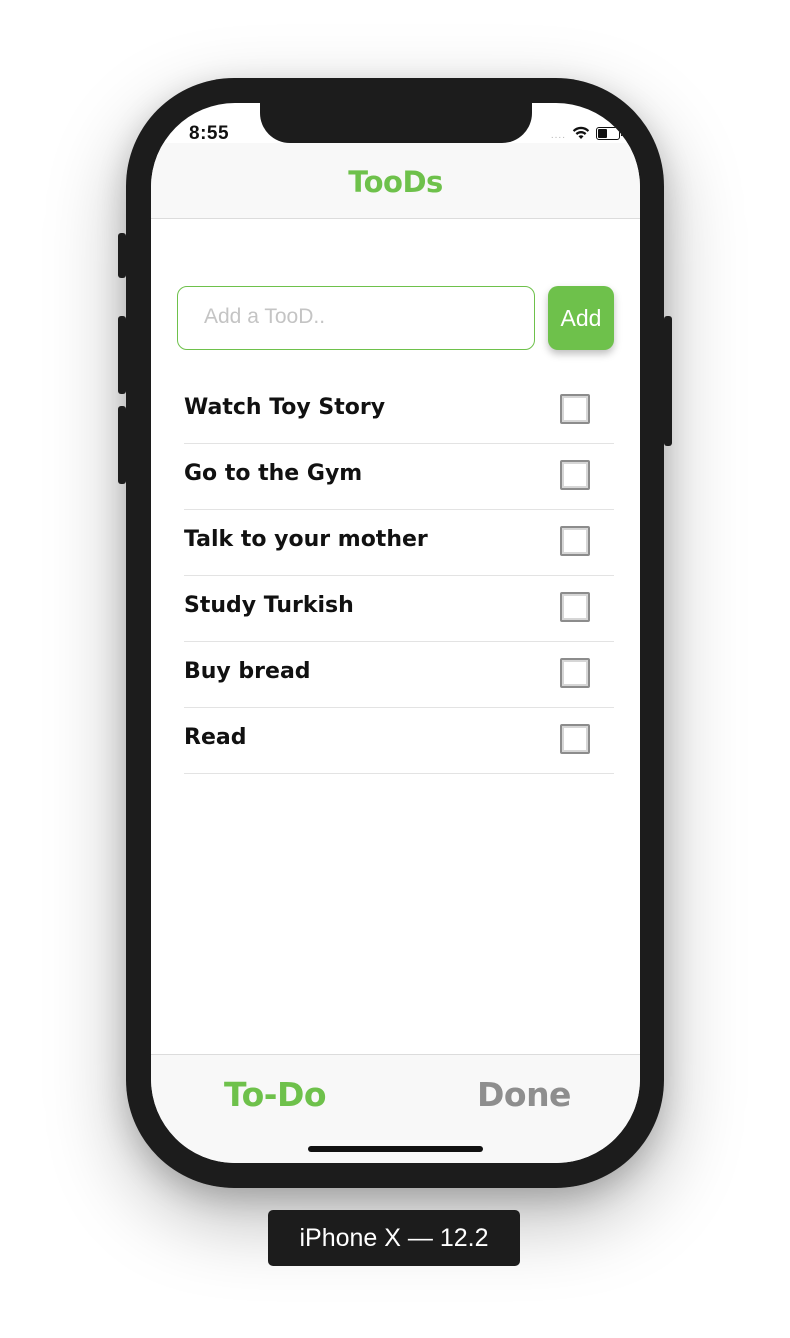 Image resolution: width=790 pixels, height=1338 pixels. What do you see at coordinates (364, 317) in the screenshot?
I see `add-todo-input` at bounding box center [364, 317].